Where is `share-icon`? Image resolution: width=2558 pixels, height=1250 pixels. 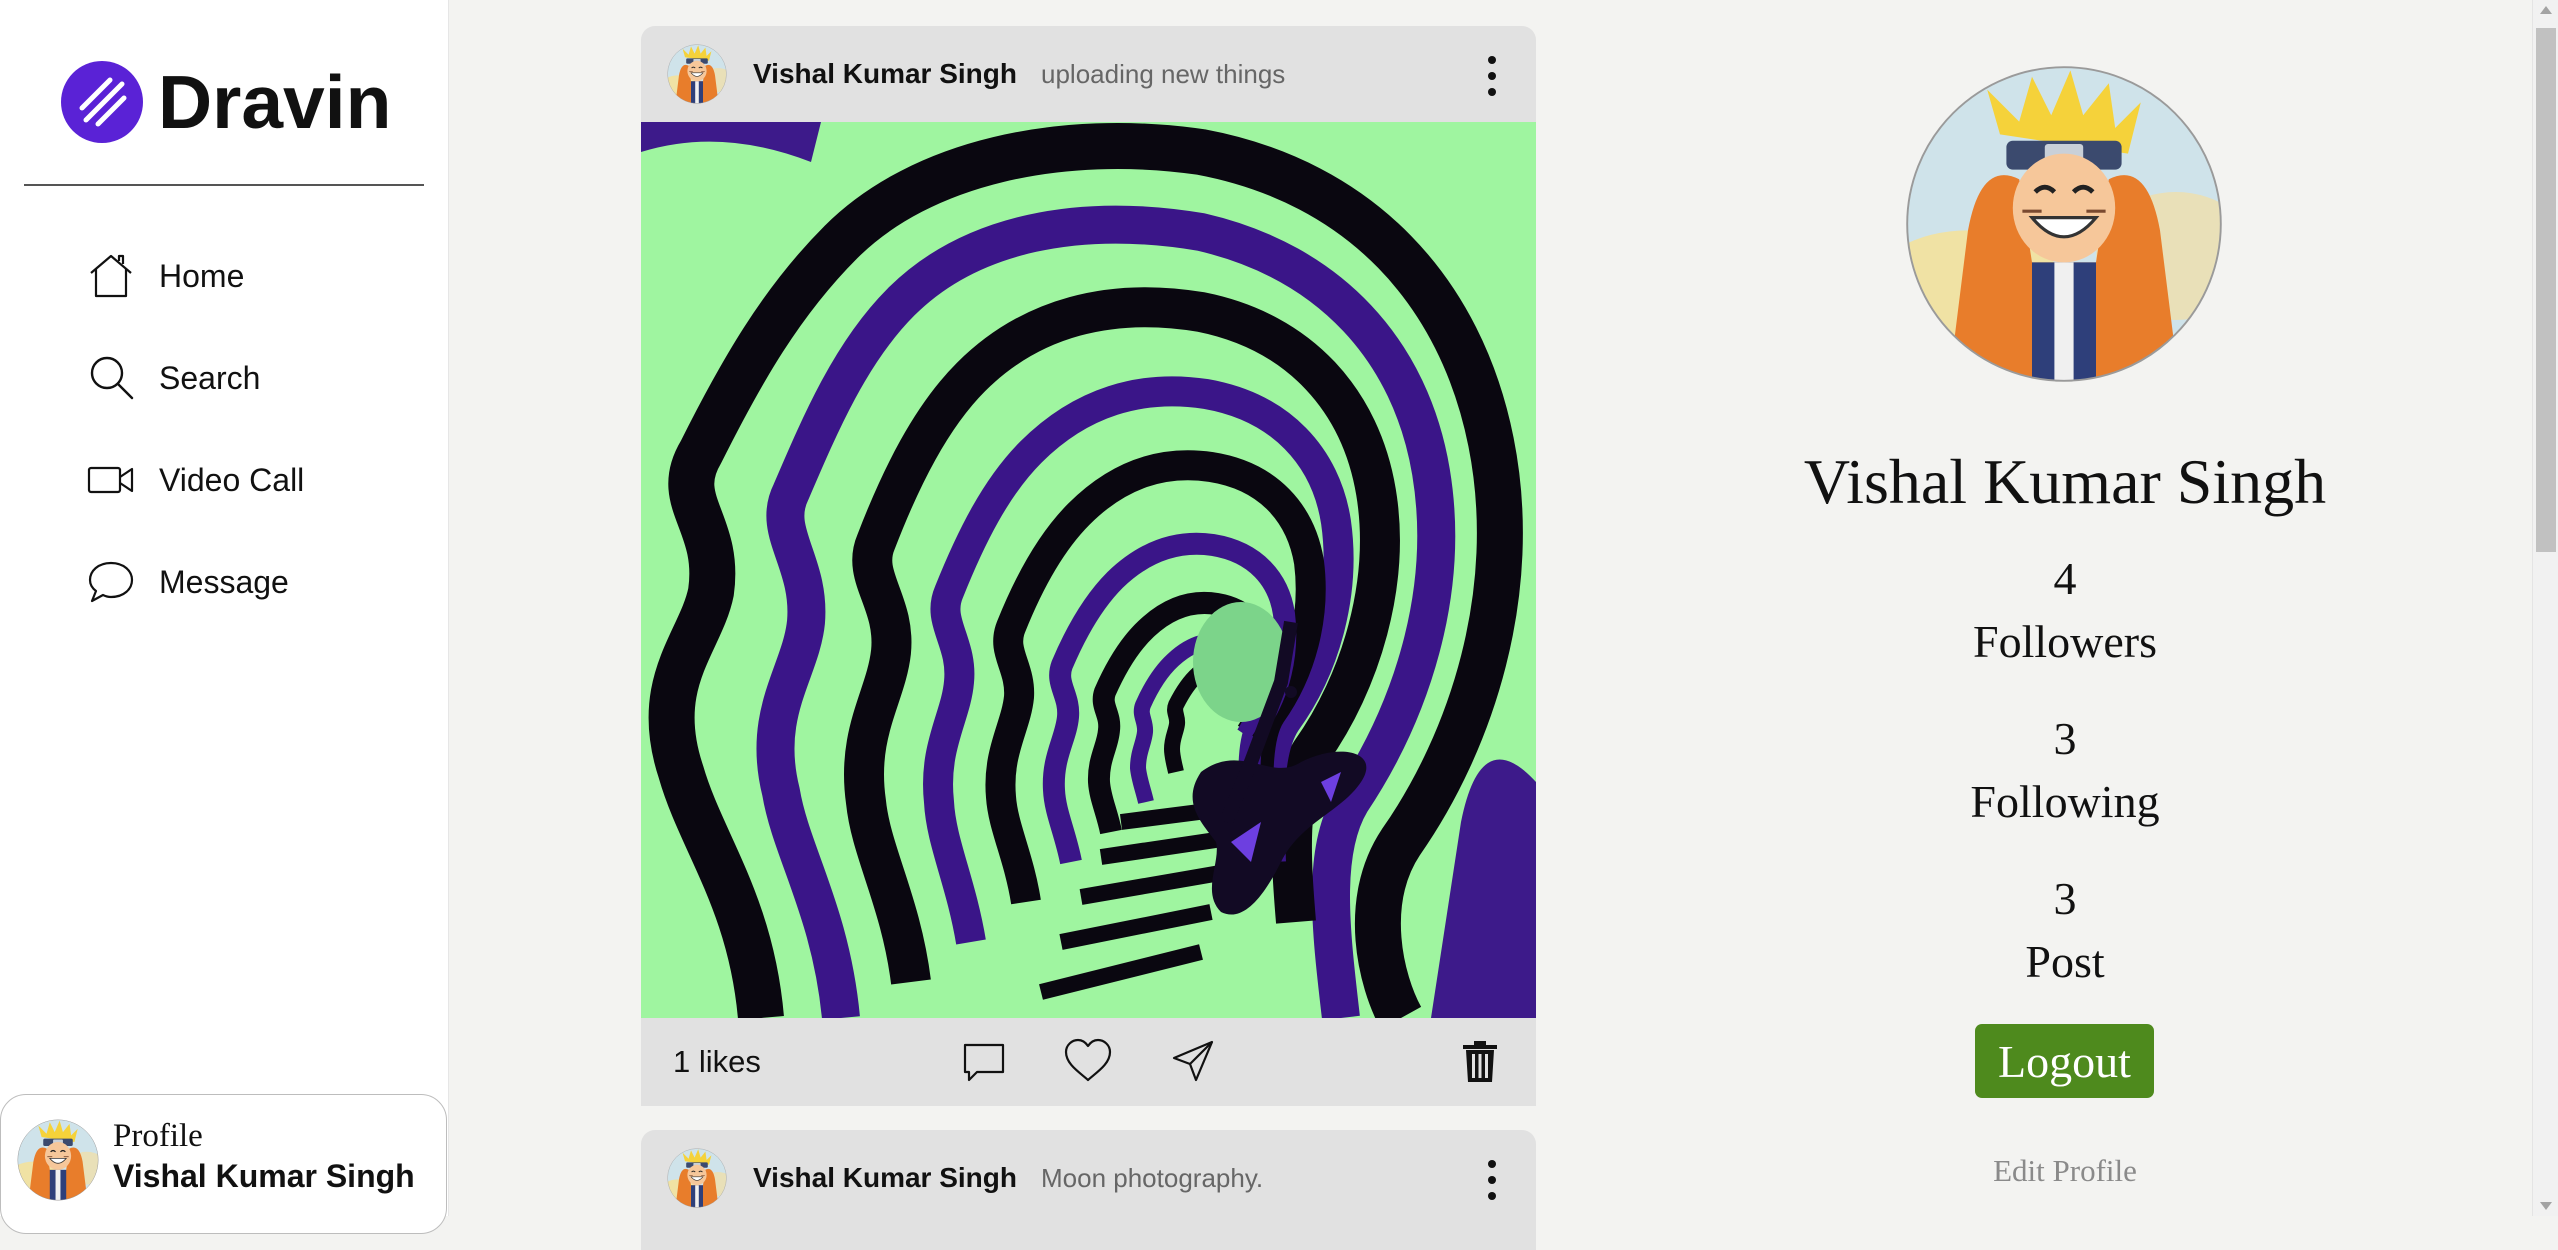
share-icon is located at coordinates (1193, 1061).